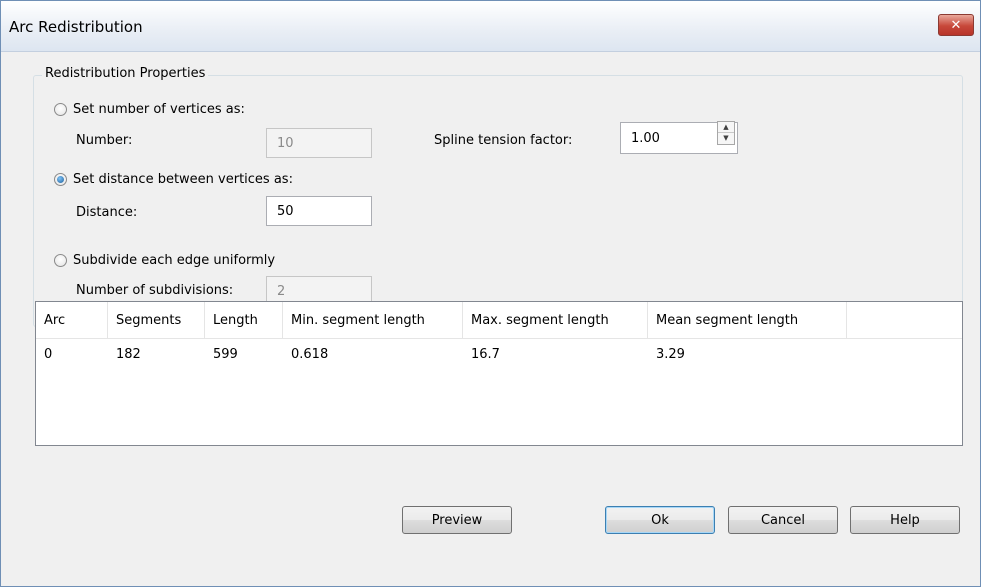  I want to click on close-button: ✕, so click(956, 25).